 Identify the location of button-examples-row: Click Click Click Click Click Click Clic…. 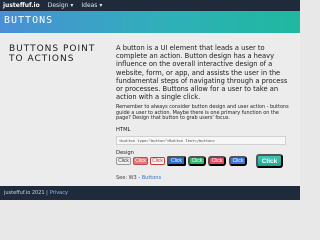
(205, 162).